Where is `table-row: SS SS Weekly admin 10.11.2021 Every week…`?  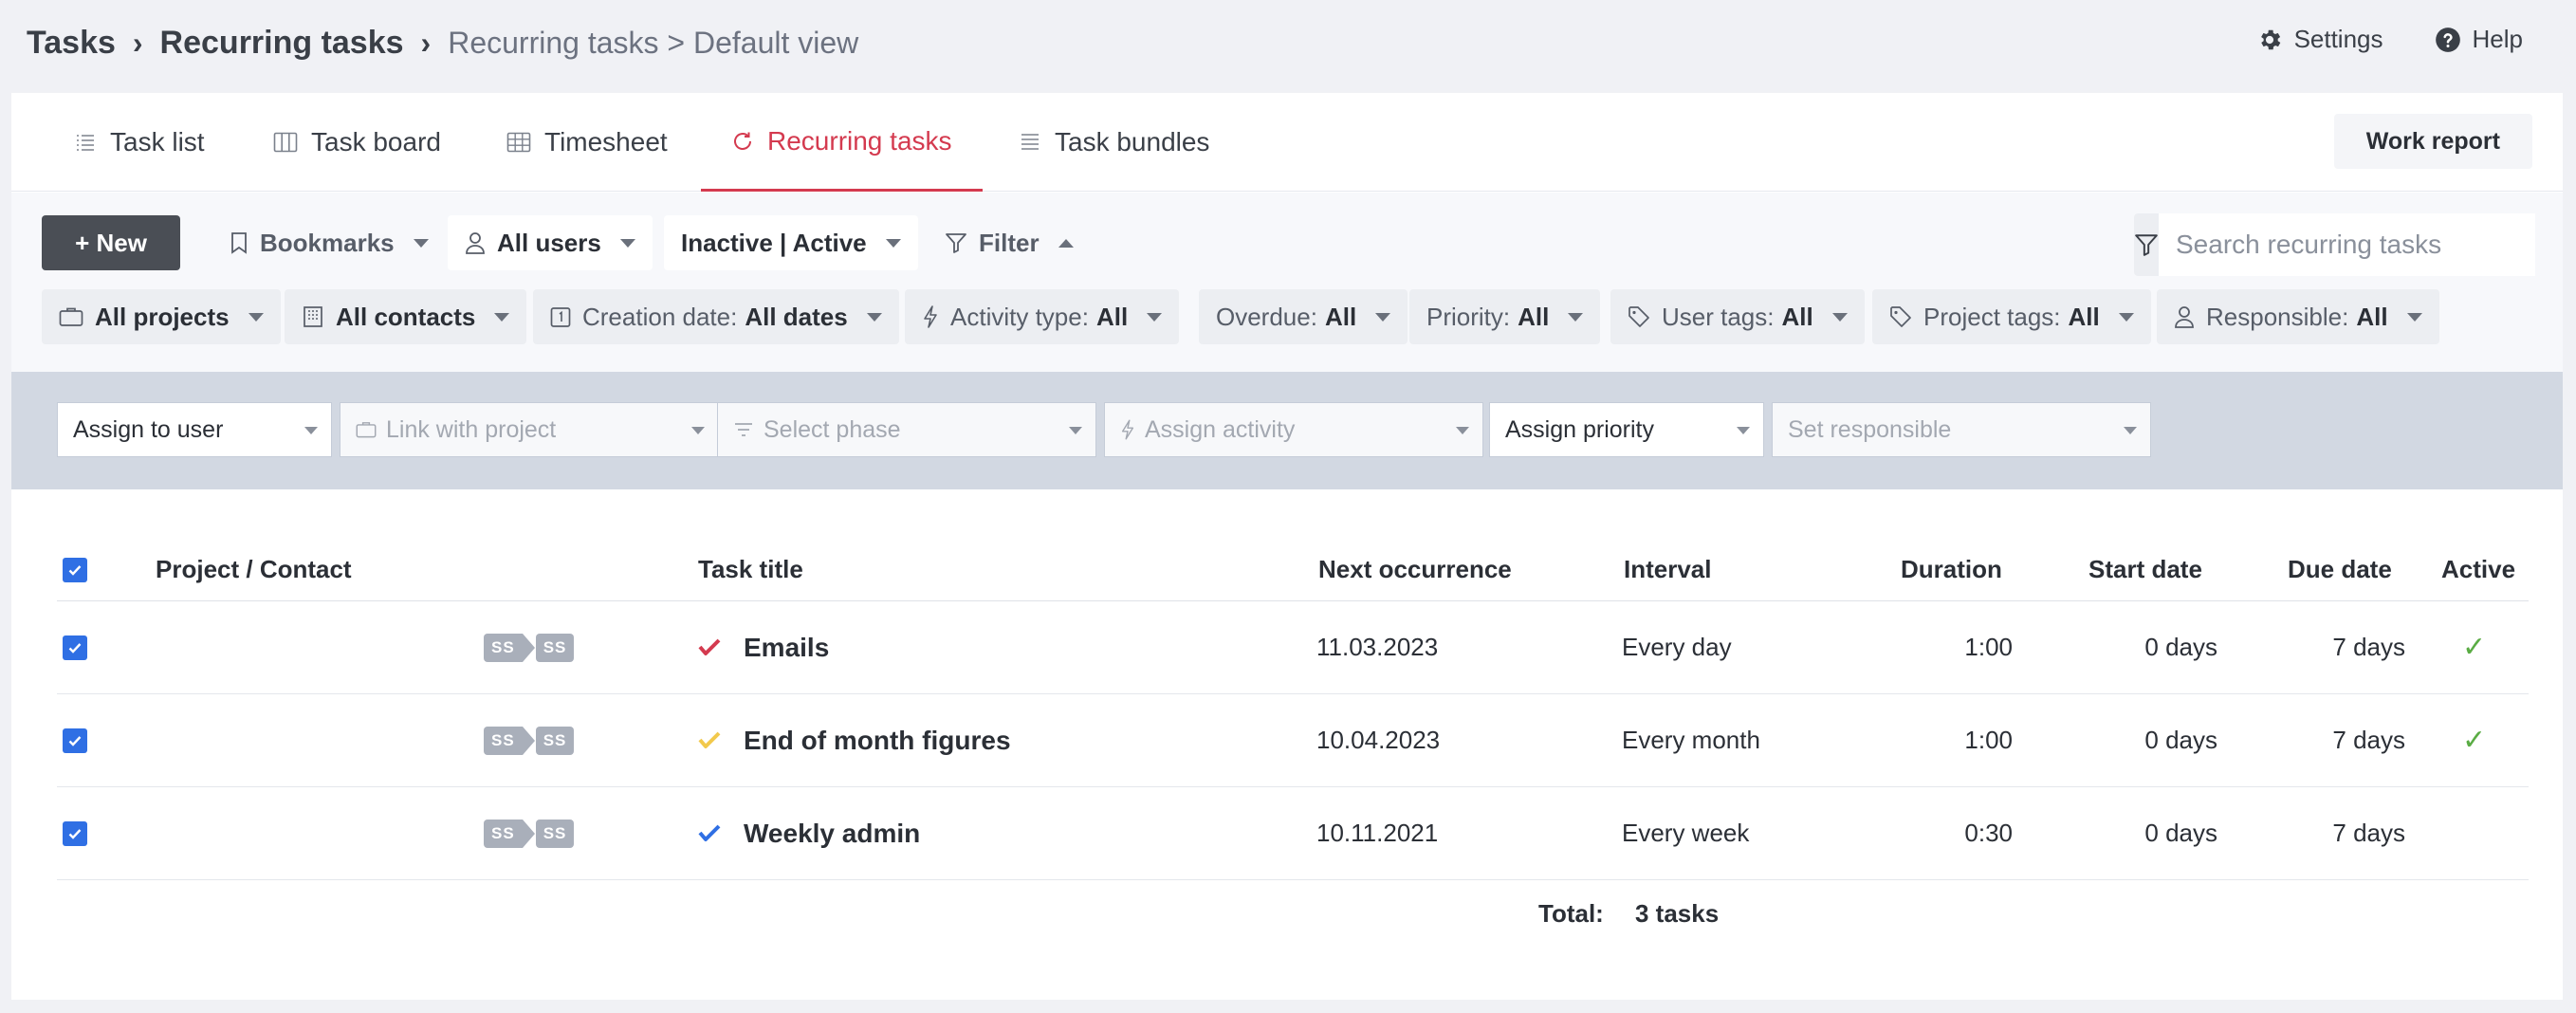 table-row: SS SS Weekly admin 10.11.2021 Every week… is located at coordinates (1293, 834).